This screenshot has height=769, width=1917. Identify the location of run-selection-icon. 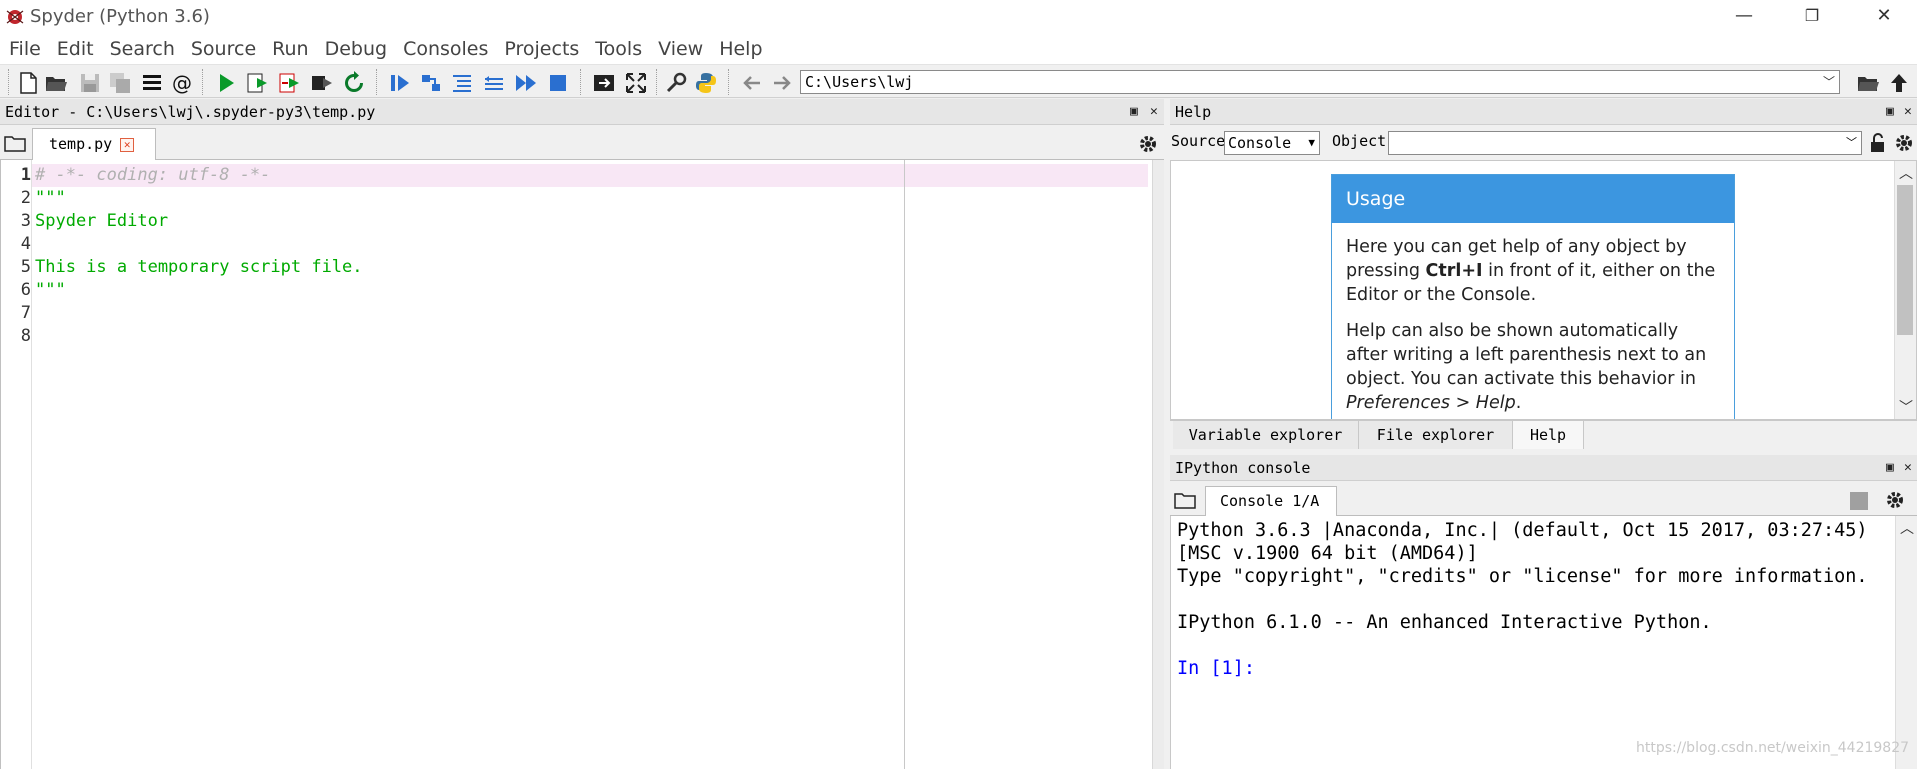
(322, 83).